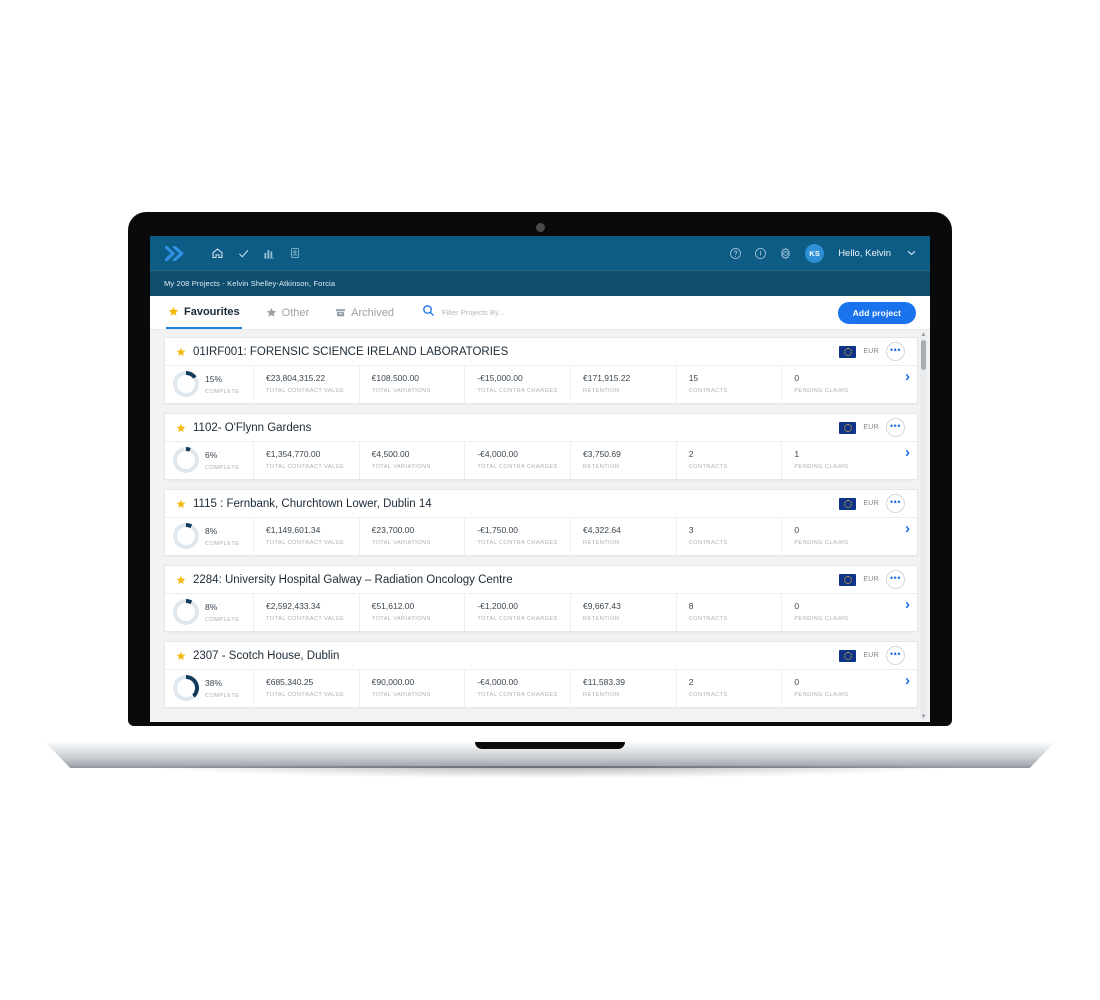 The image size is (1100, 1000). I want to click on gear-icon, so click(785, 253).